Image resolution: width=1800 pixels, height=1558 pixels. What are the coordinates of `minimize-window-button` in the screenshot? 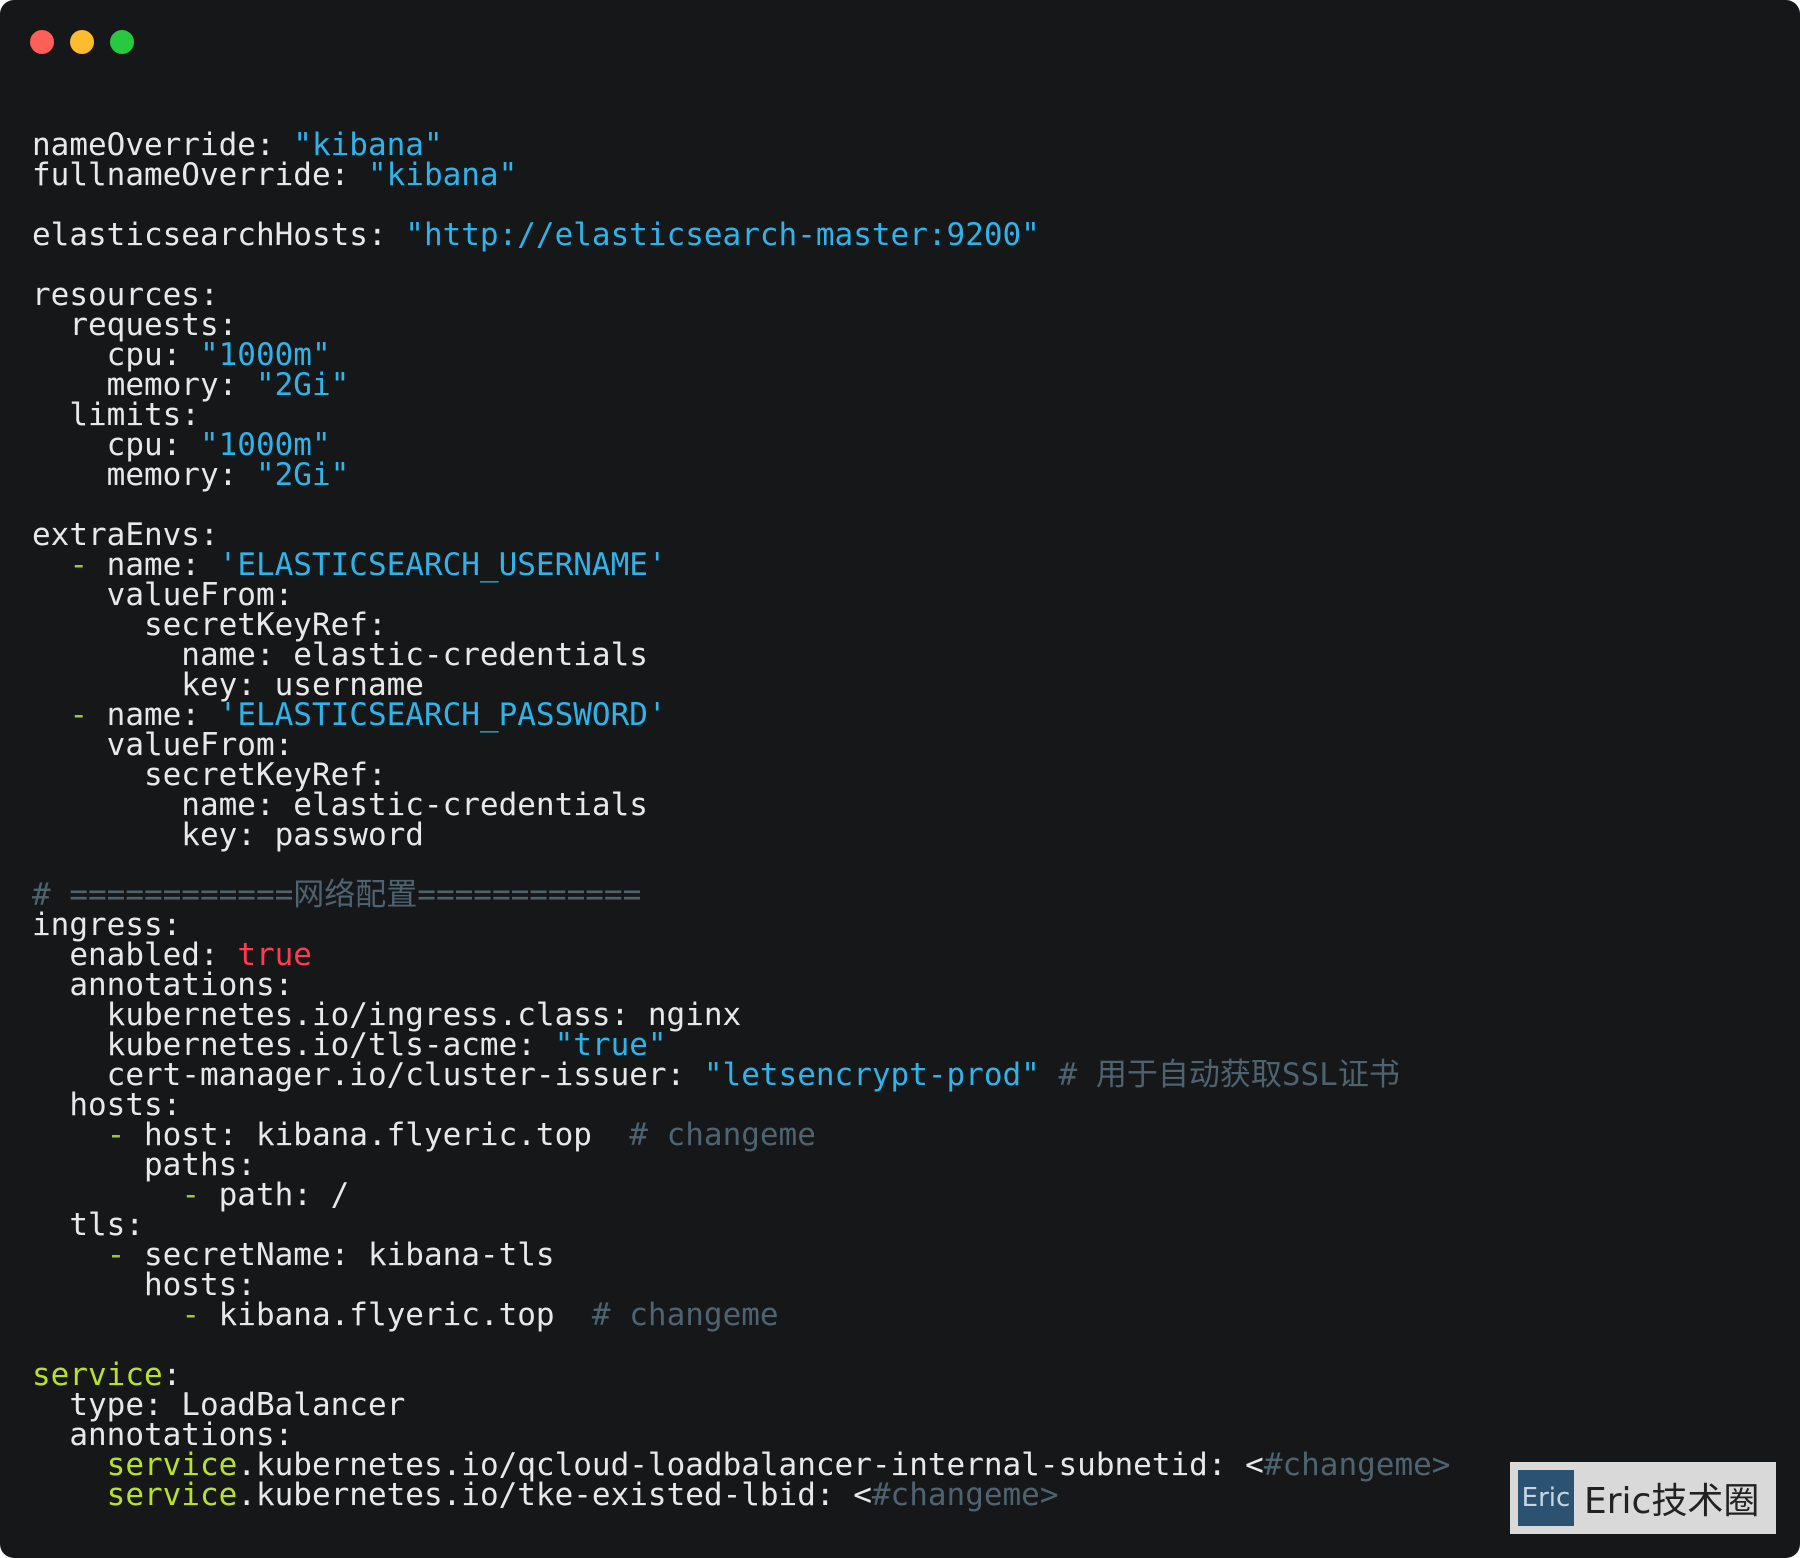 It's located at (82, 42).